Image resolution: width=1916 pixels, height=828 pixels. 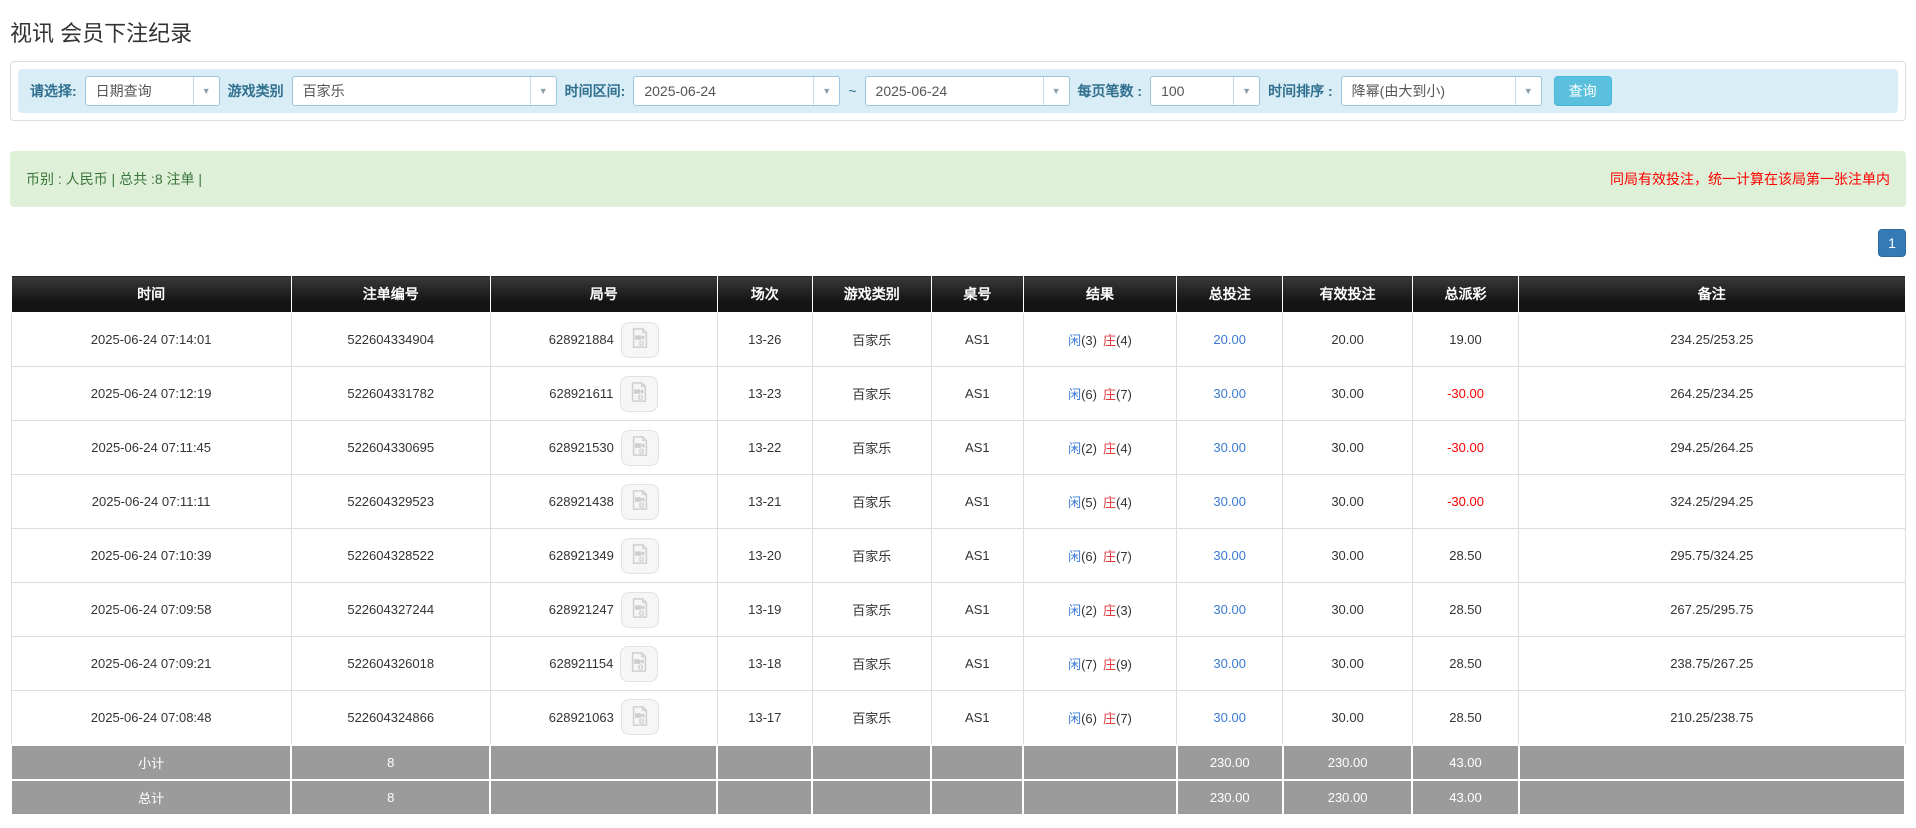 What do you see at coordinates (390, 501) in the screenshot?
I see `cell-bet-id: 522604329523` at bounding box center [390, 501].